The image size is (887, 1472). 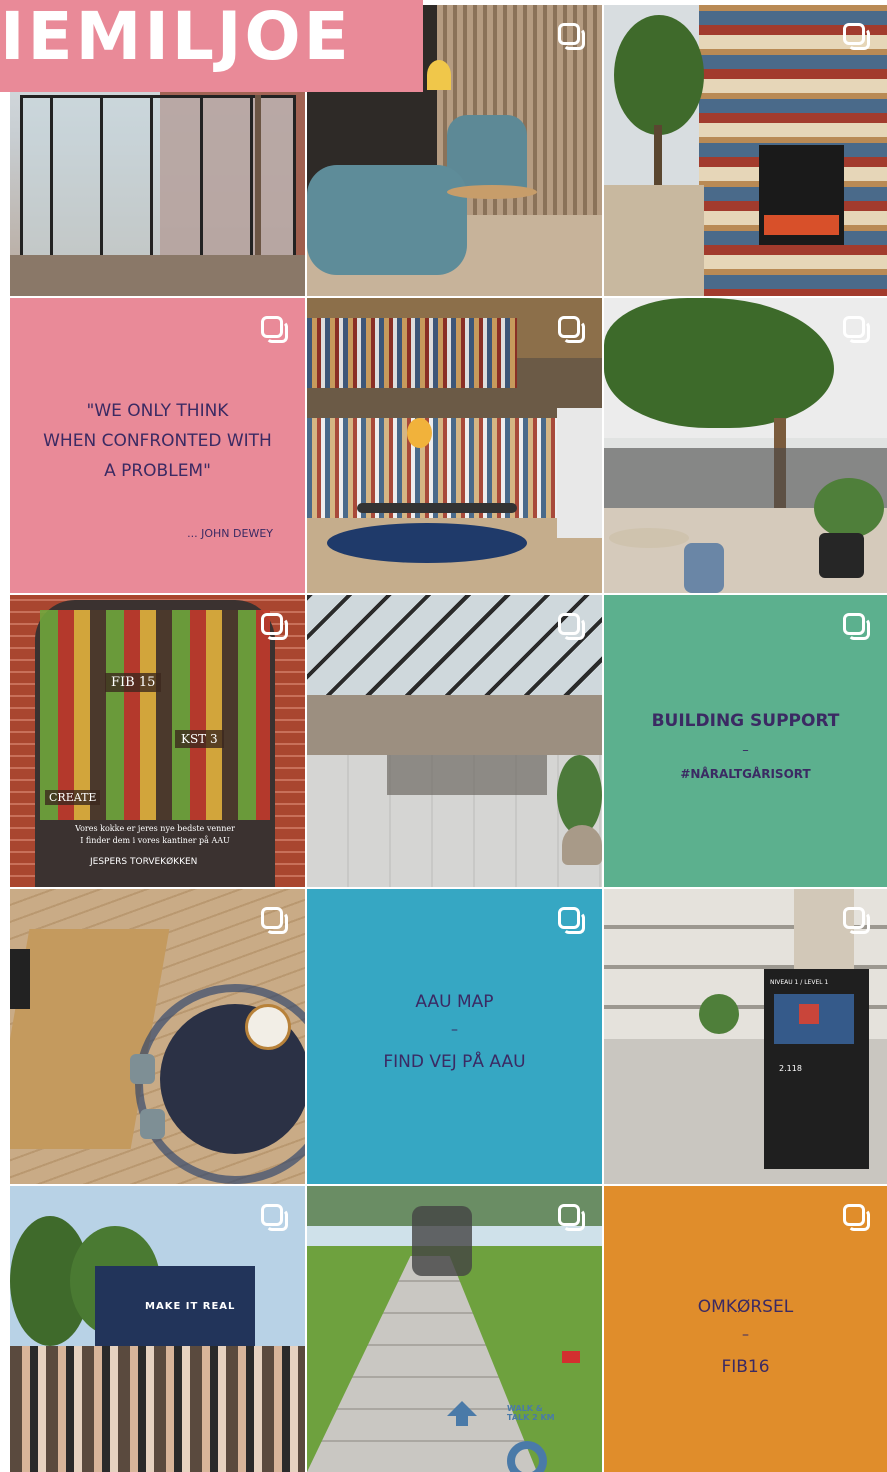 I want to click on post-tile-reading-room, so click(x=454, y=445).